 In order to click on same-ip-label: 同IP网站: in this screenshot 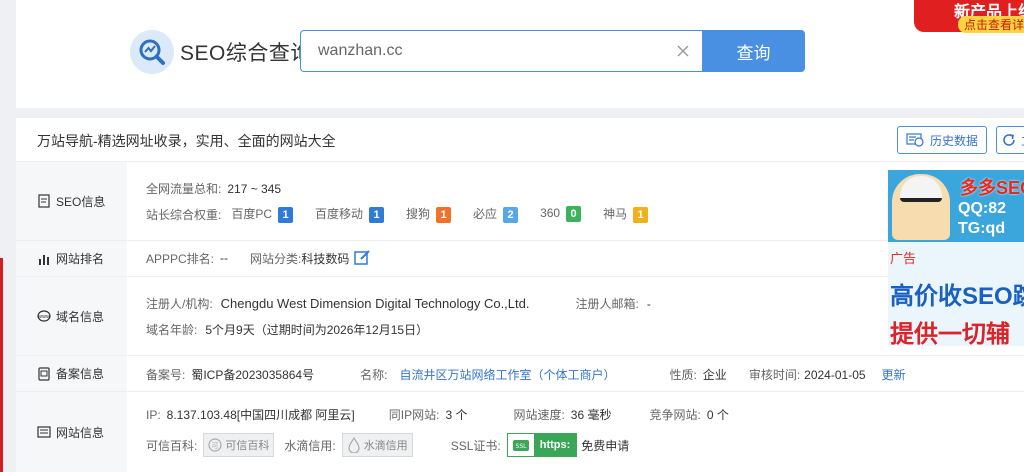, I will do `click(414, 415)`.